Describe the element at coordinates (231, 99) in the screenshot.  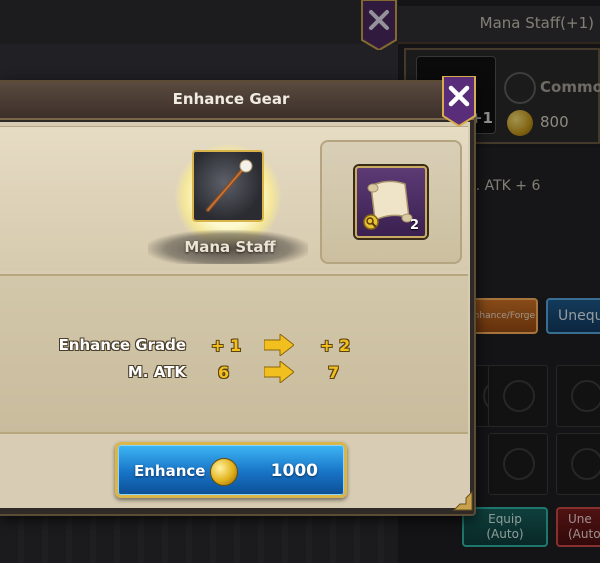
I see `dialog-title: Enhance Gear` at that location.